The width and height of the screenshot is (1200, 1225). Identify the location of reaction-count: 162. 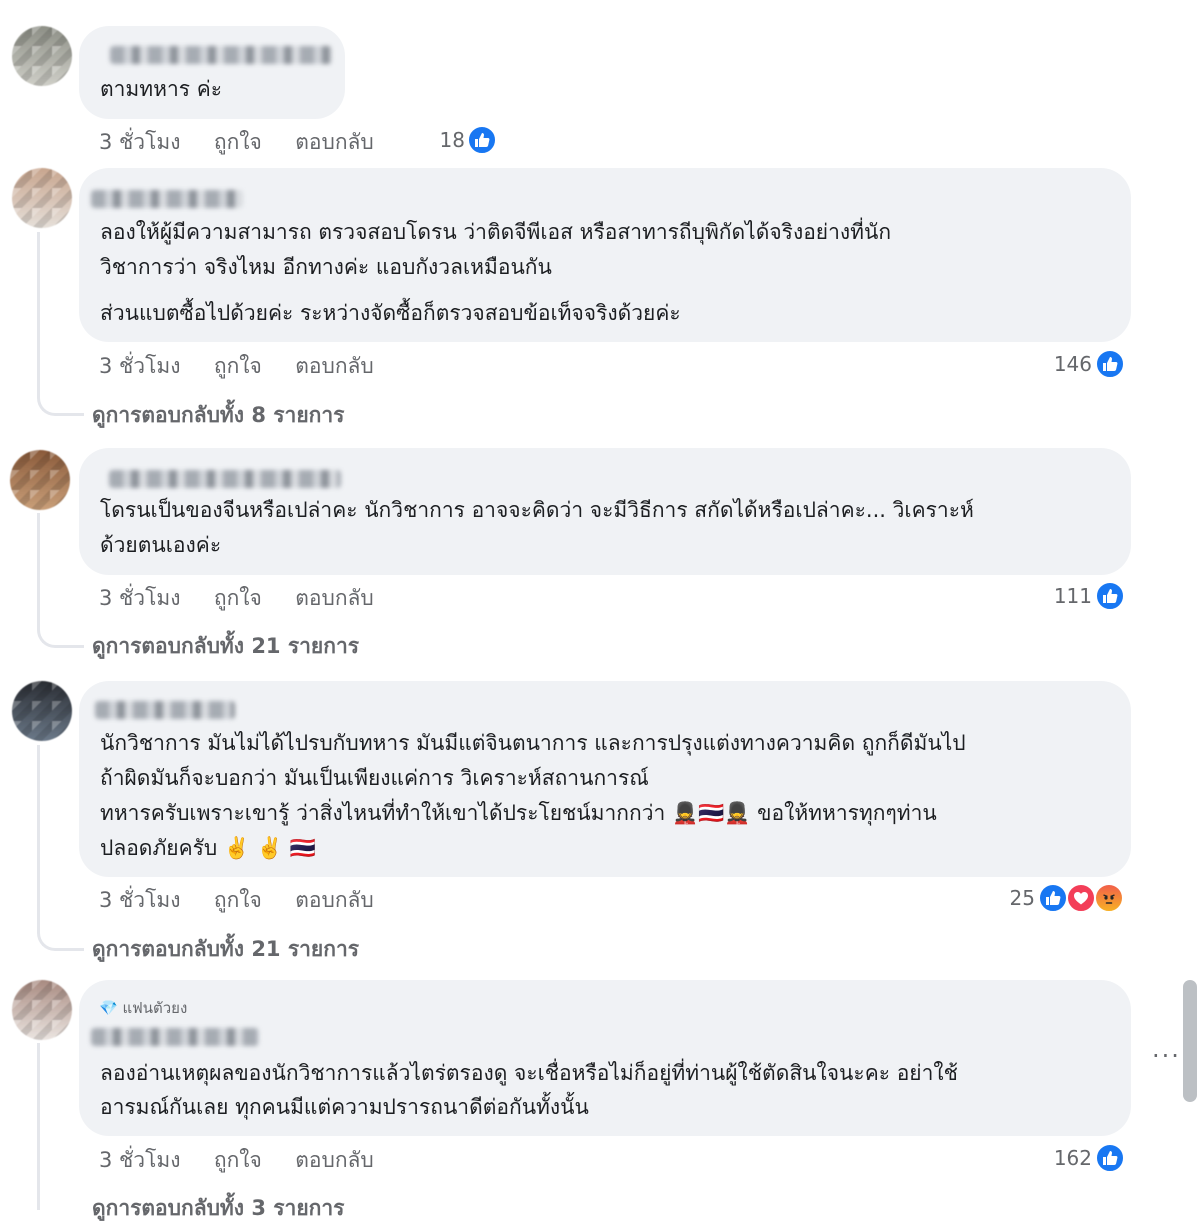
(1066, 1158).